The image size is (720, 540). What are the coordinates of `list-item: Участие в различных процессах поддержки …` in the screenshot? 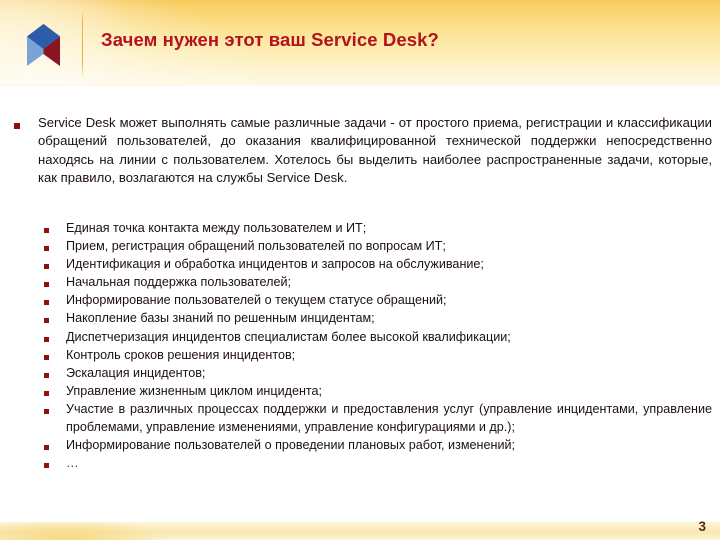 It's located at (378, 418).